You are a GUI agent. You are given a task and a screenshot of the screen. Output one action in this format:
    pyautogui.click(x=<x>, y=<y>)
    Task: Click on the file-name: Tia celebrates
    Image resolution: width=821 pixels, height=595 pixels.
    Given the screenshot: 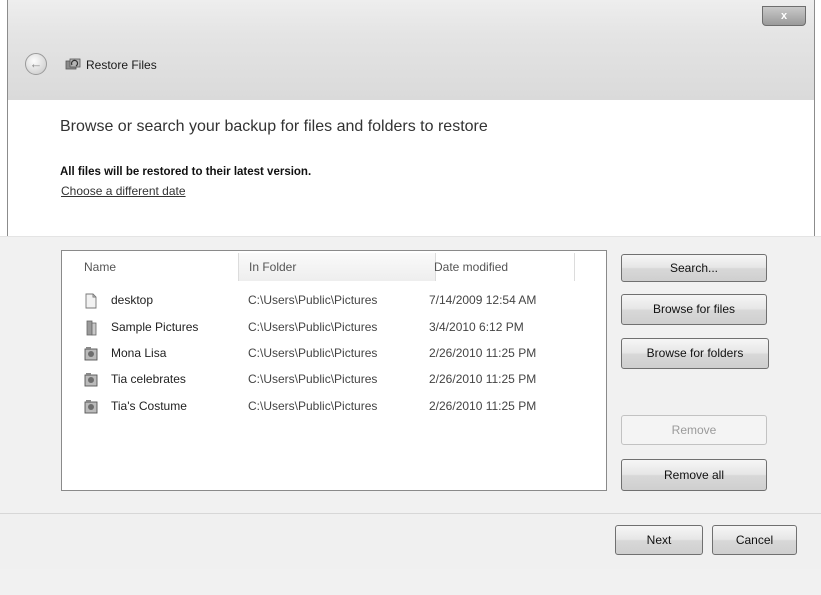 What is the action you would take?
    pyautogui.click(x=148, y=379)
    